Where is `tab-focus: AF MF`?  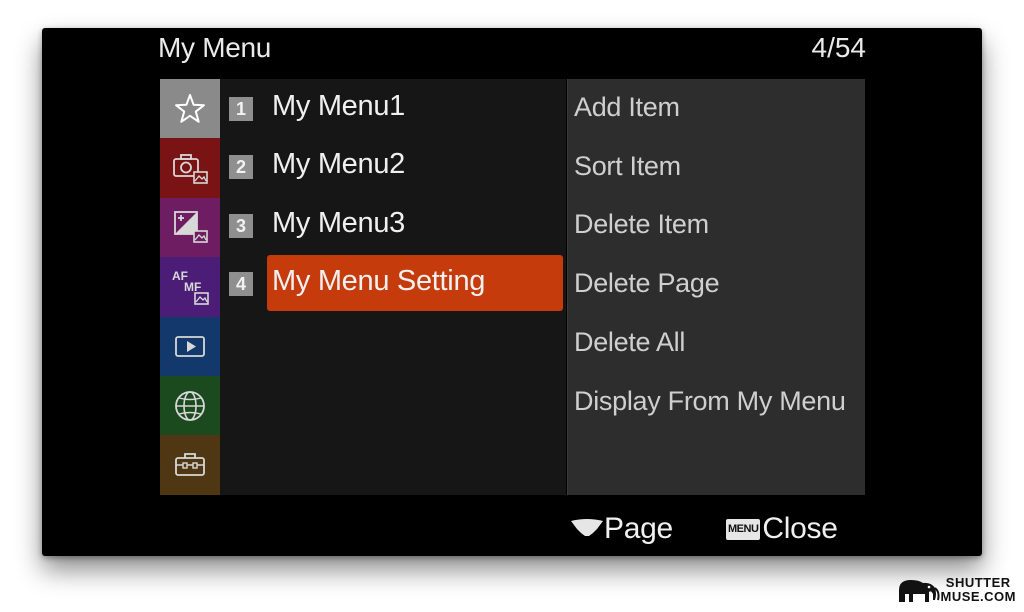 tab-focus: AF MF is located at coordinates (190, 287).